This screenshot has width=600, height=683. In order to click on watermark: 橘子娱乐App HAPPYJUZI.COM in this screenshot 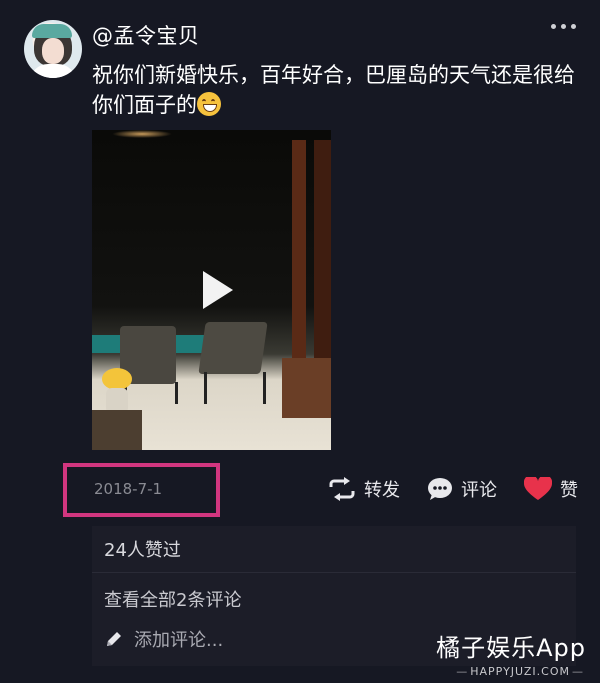, I will do `click(511, 653)`.